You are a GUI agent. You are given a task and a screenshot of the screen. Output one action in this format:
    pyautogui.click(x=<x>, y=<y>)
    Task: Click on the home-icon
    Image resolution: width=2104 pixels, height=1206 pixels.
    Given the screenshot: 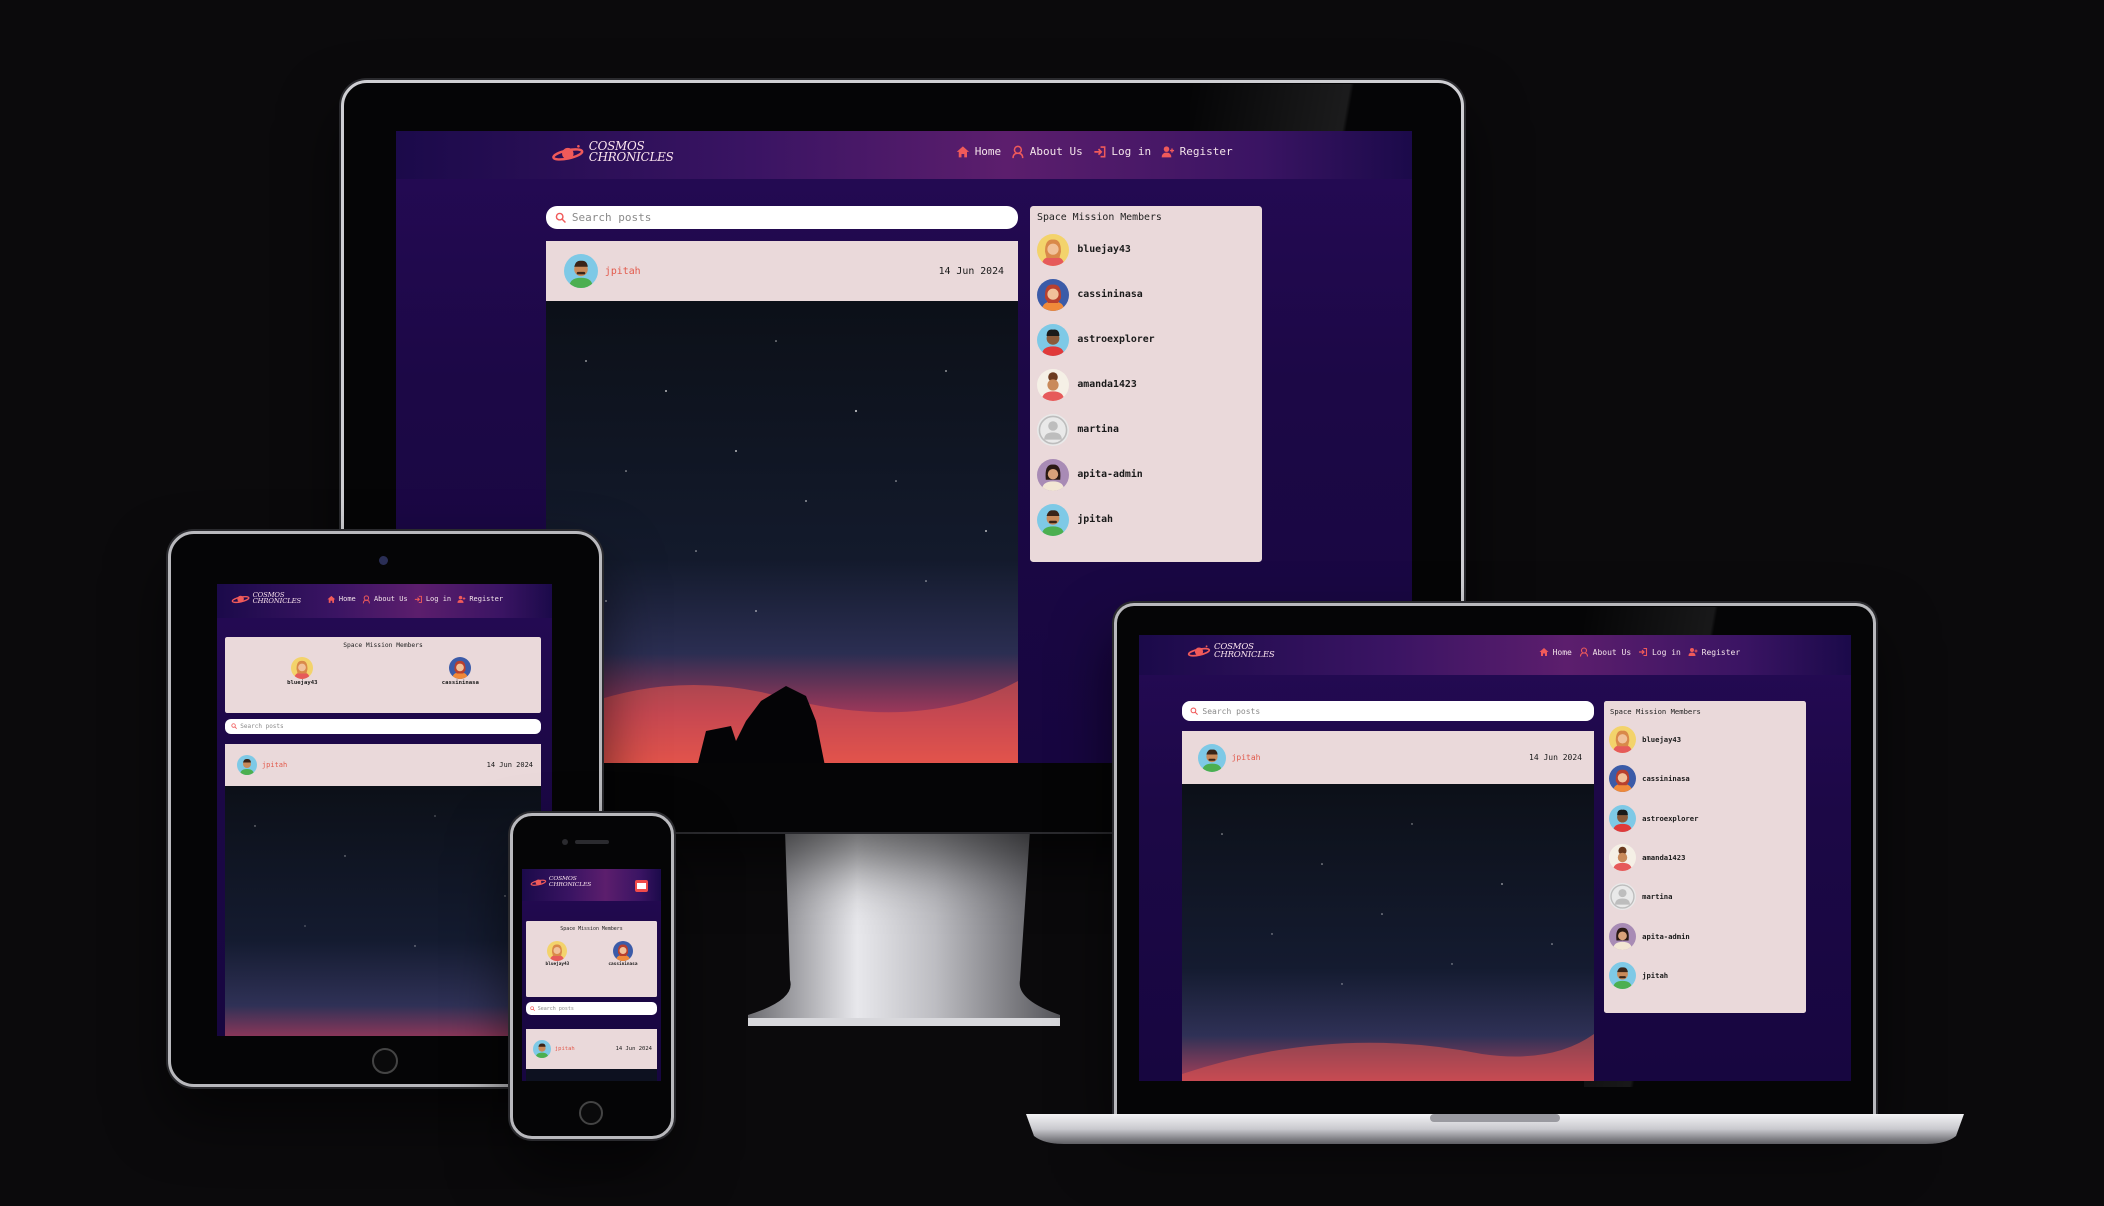 What is the action you would take?
    pyautogui.click(x=331, y=599)
    